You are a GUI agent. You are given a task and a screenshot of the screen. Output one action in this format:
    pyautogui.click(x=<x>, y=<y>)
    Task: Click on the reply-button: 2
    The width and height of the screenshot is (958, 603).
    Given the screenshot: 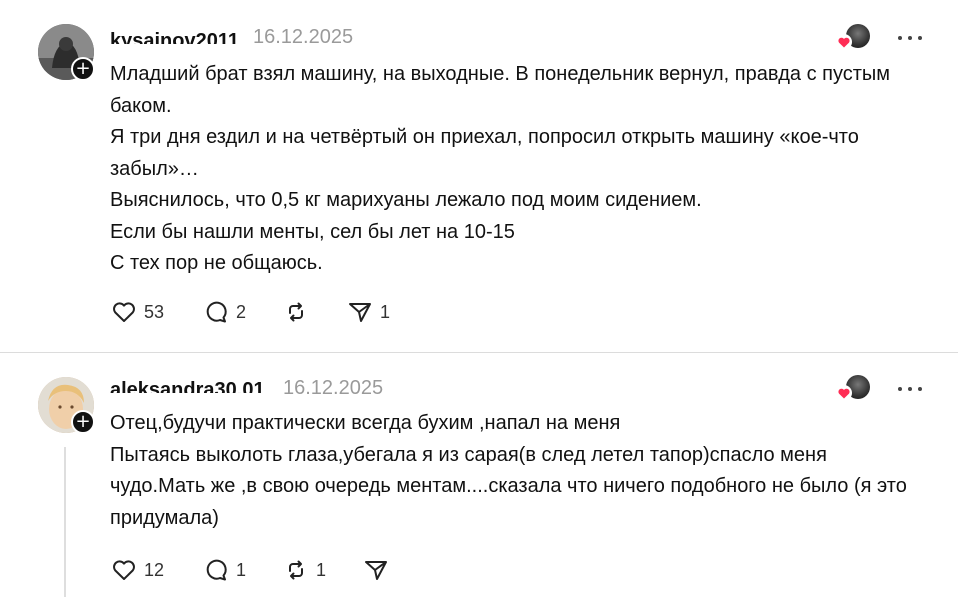 What is the action you would take?
    pyautogui.click(x=224, y=312)
    